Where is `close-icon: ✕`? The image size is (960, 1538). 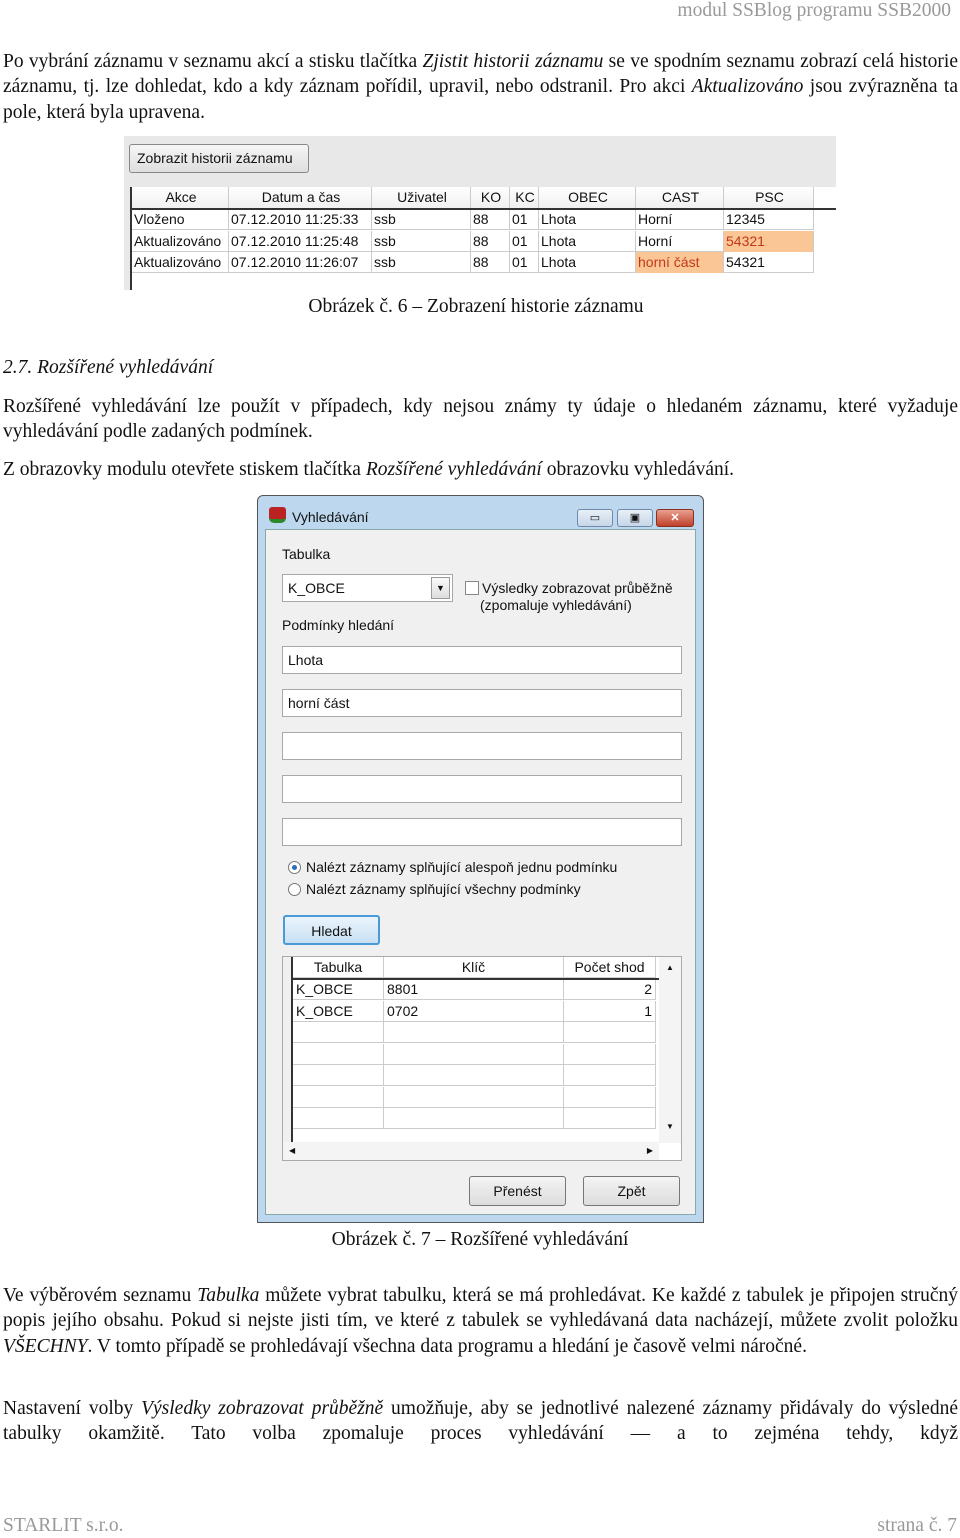 close-icon: ✕ is located at coordinates (675, 518).